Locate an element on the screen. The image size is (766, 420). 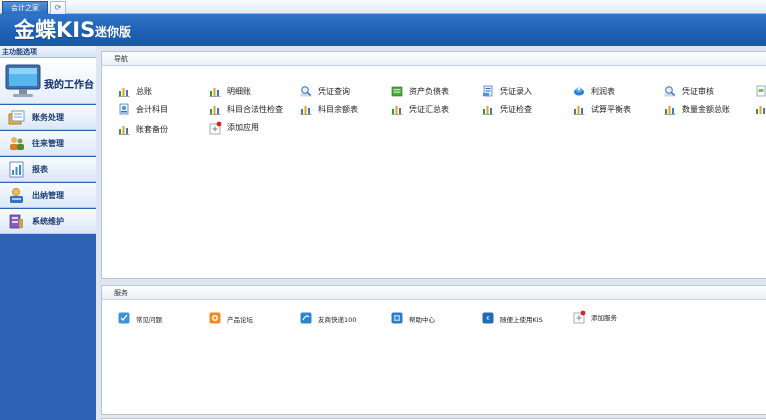
service-item-label: 产品论坛 is located at coordinates (240, 320).